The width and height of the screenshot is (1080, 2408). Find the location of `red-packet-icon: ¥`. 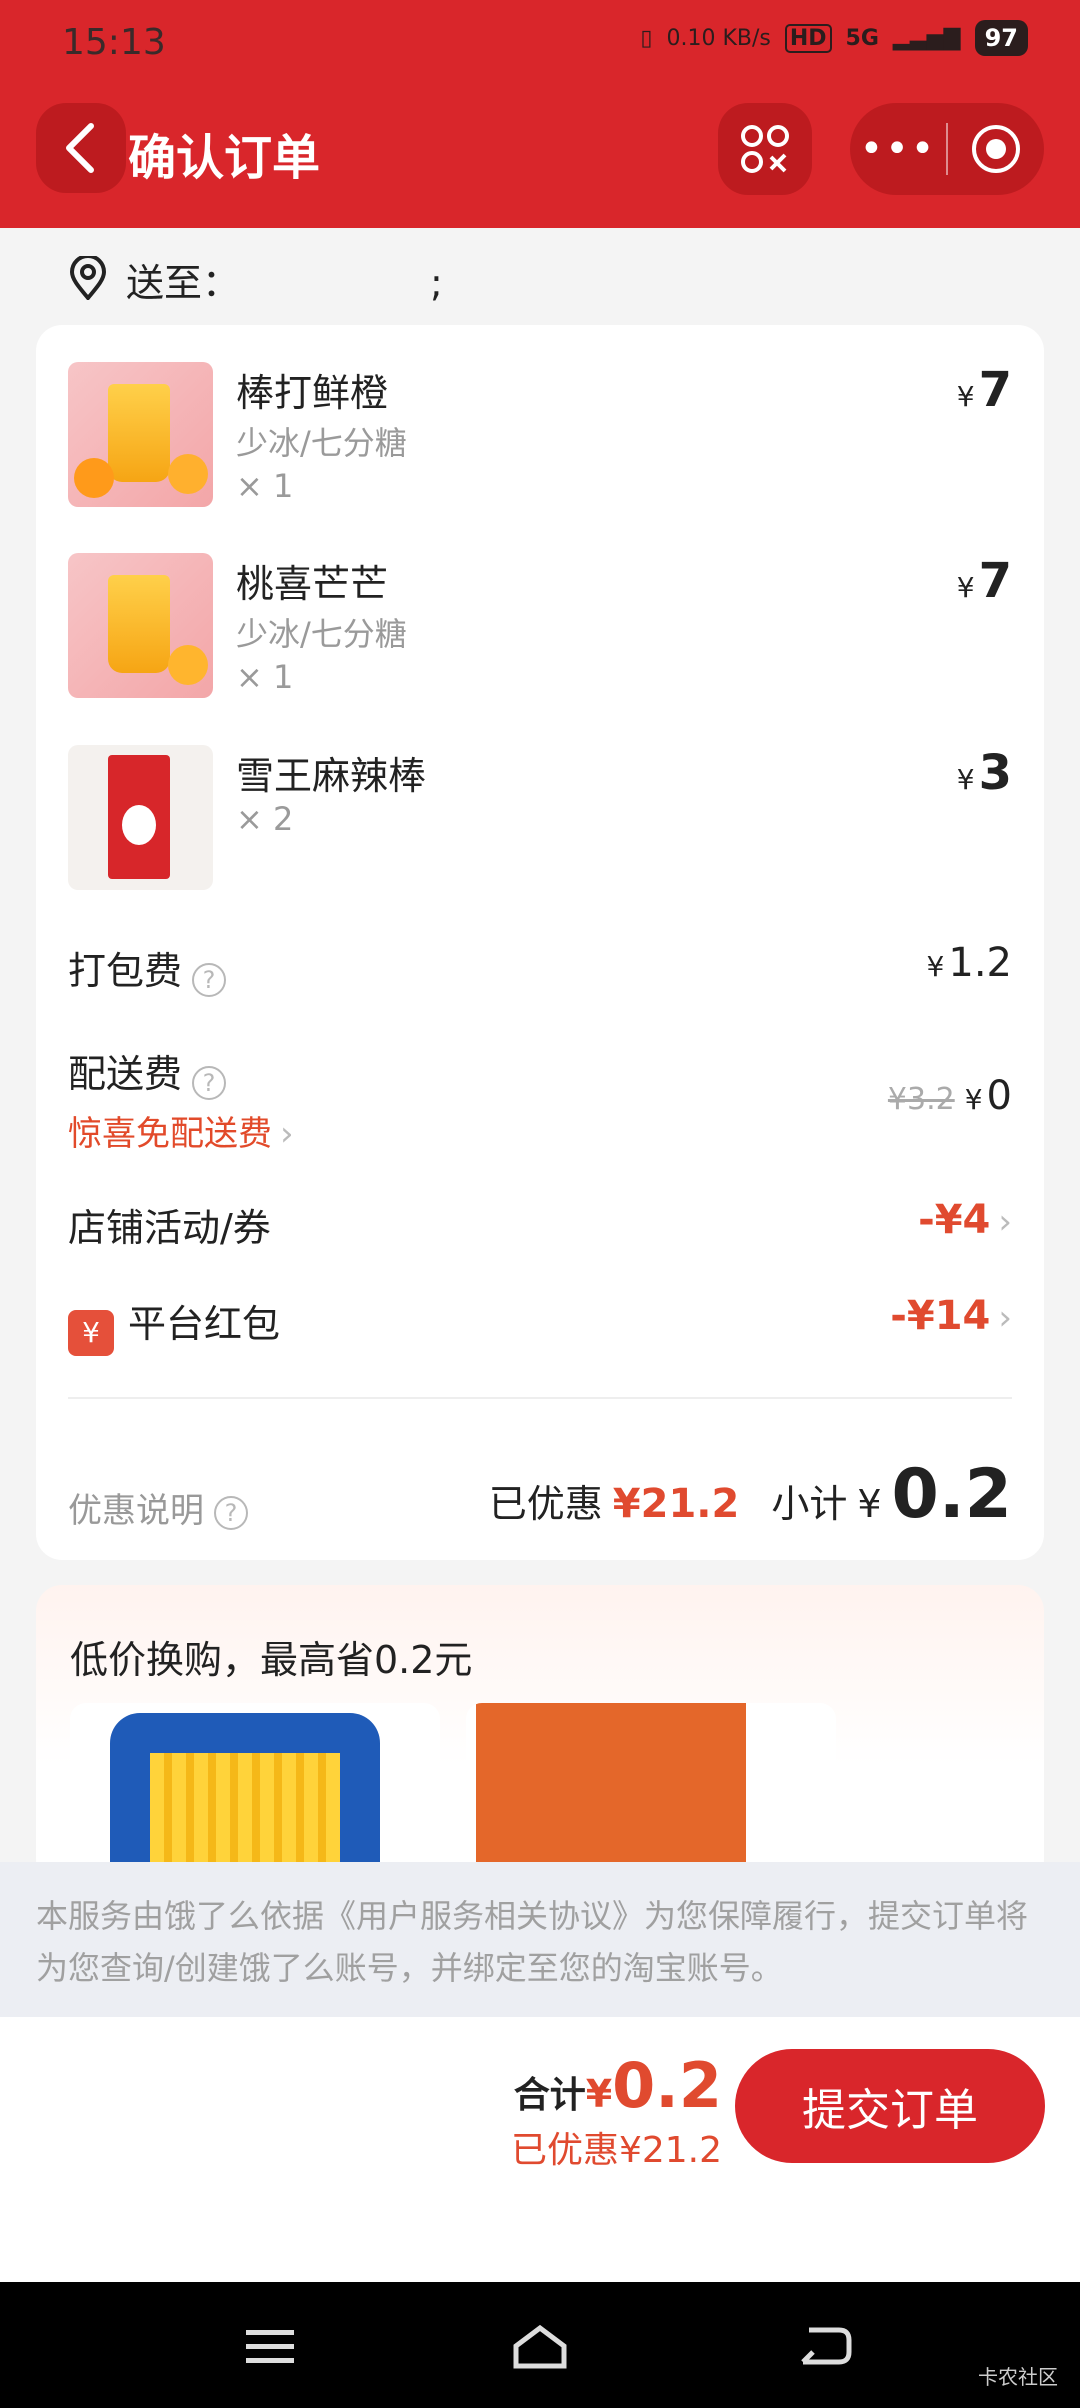

red-packet-icon: ¥ is located at coordinates (91, 1332).